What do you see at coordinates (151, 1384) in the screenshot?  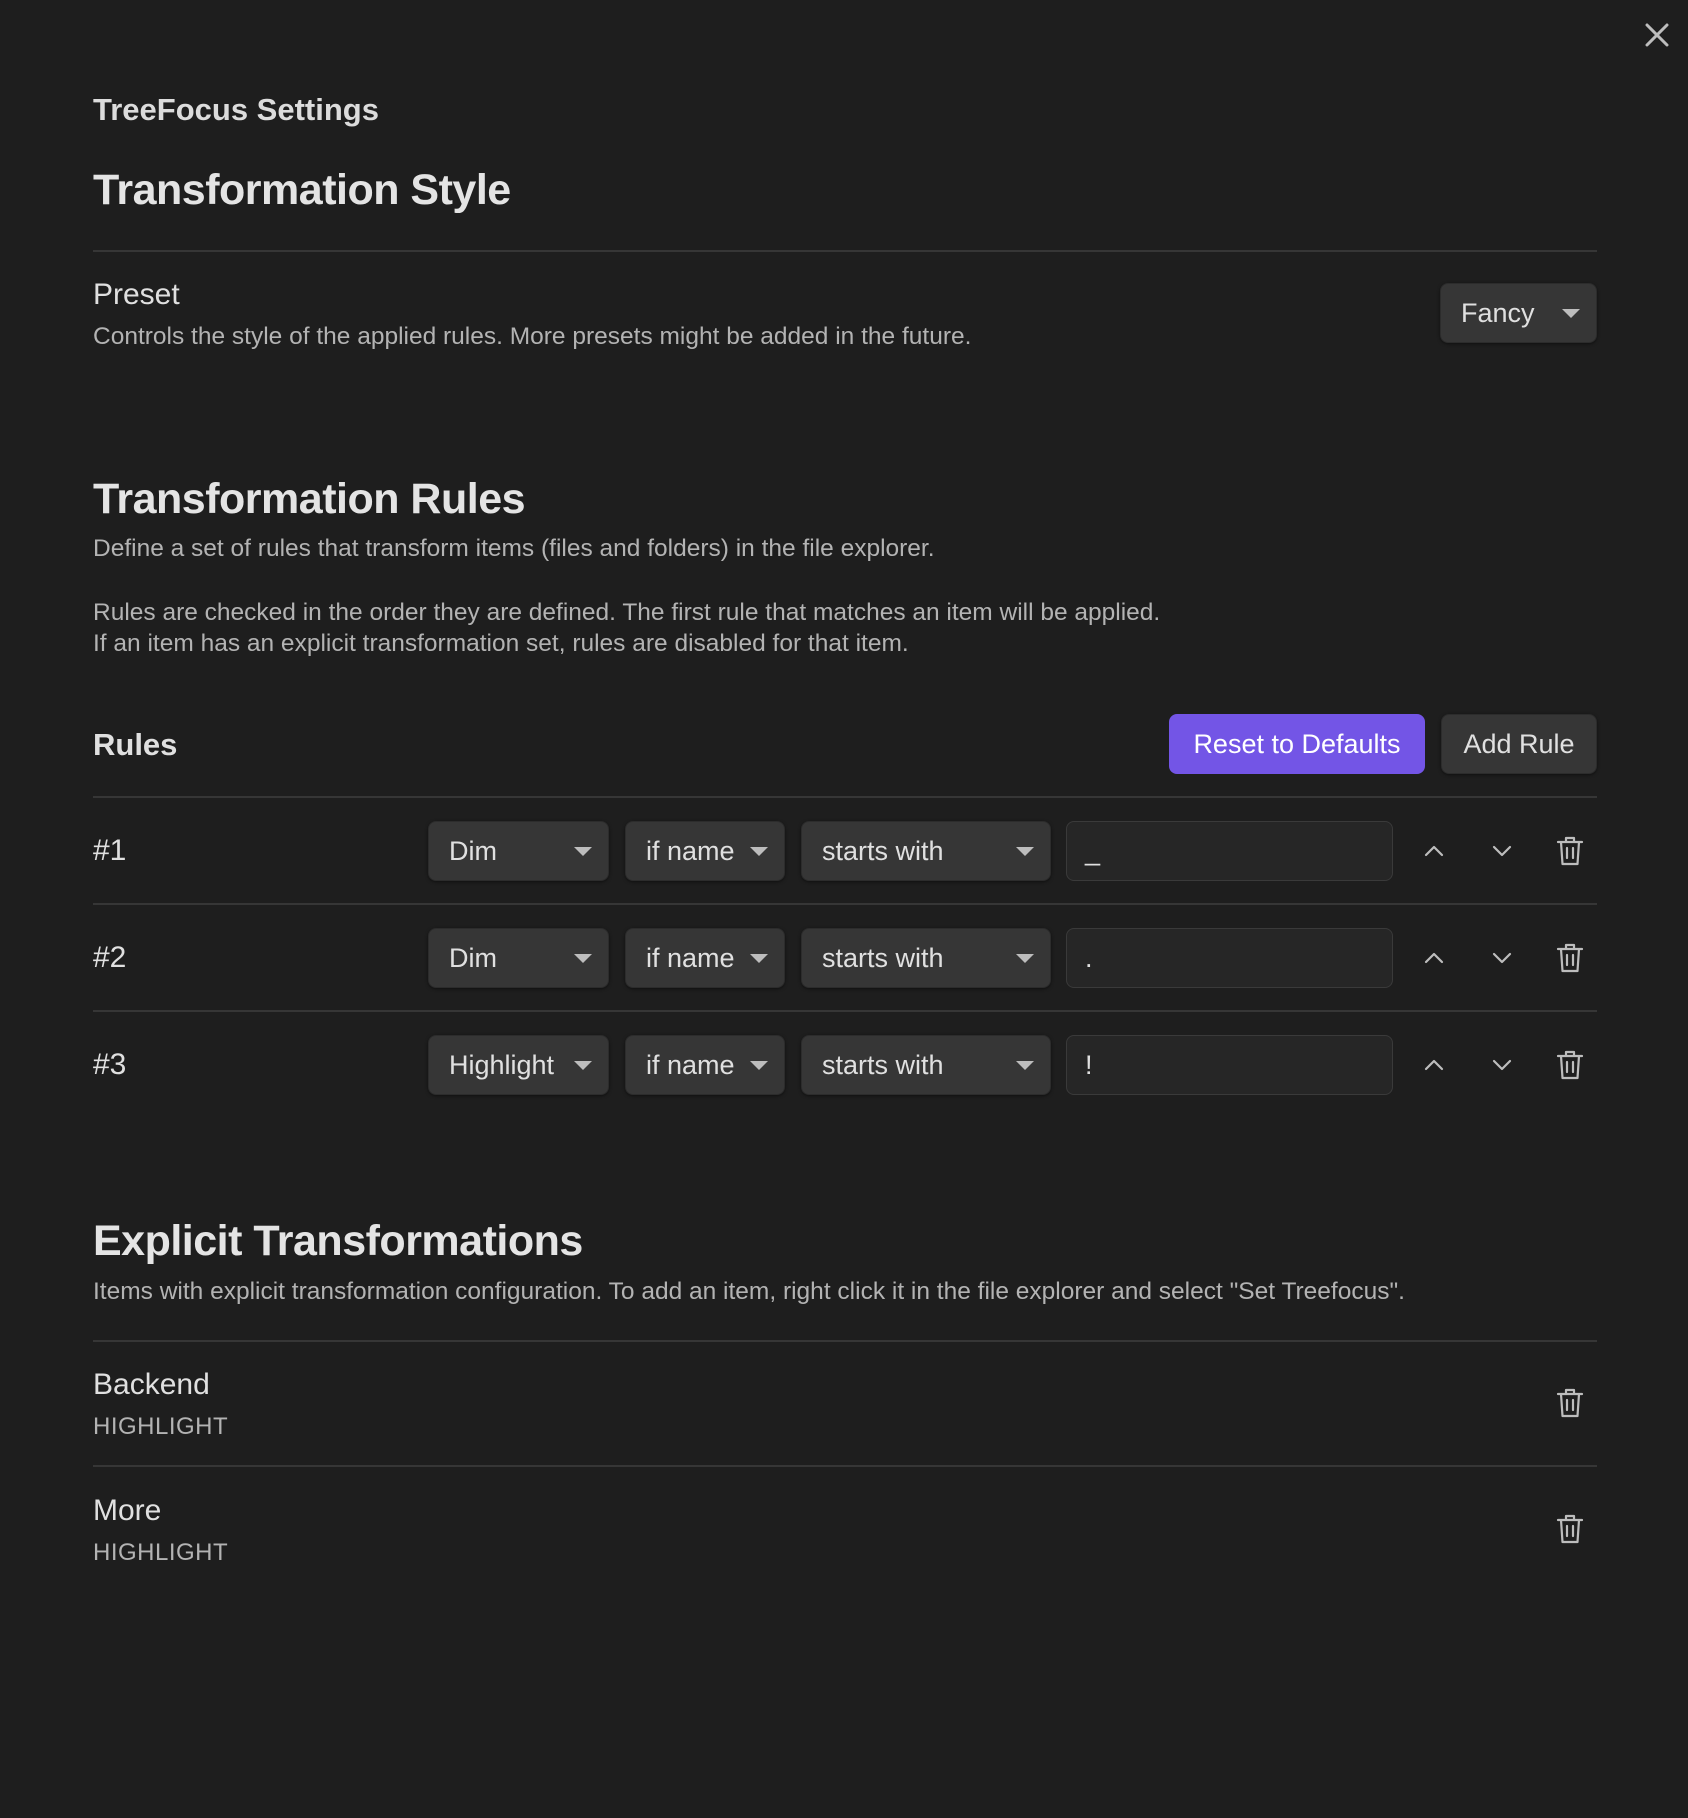 I see `explicit-item-name: Backend` at bounding box center [151, 1384].